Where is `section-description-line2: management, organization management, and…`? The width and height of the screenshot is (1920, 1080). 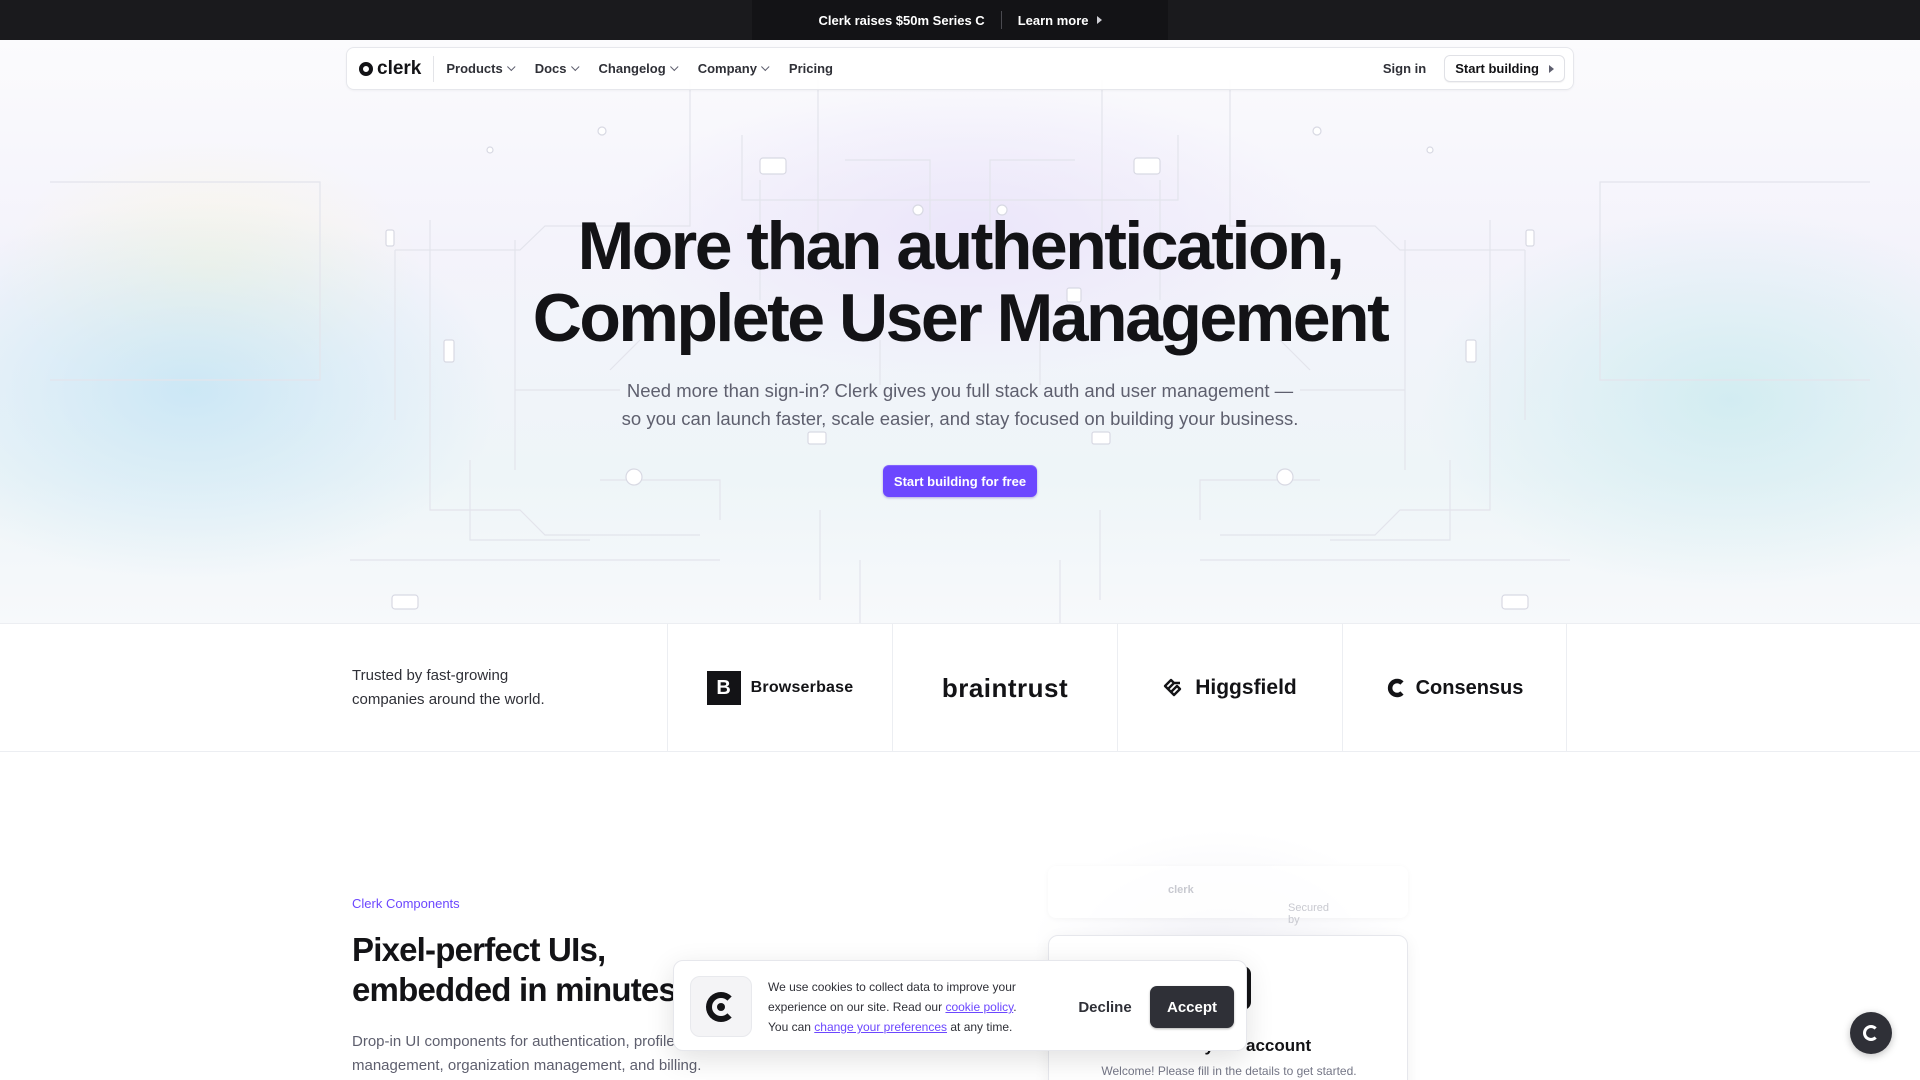 section-description-line2: management, organization management, and… is located at coordinates (527, 1065).